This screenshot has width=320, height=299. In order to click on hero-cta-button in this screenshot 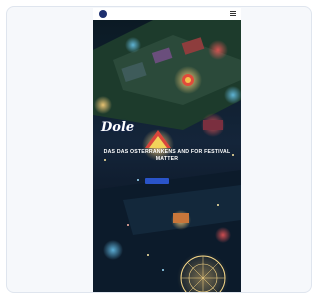, I will do `click(157, 181)`.